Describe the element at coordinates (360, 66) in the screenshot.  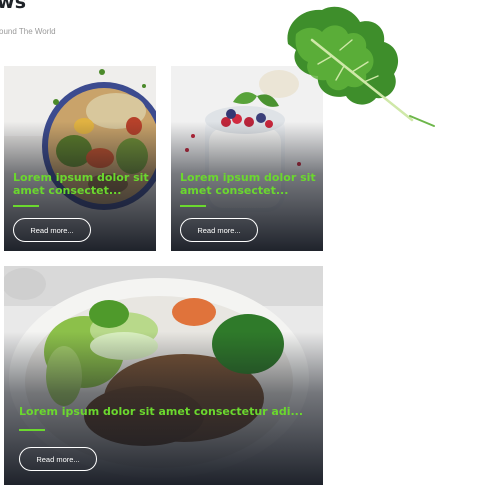
I see `kale-leaf-icon` at that location.